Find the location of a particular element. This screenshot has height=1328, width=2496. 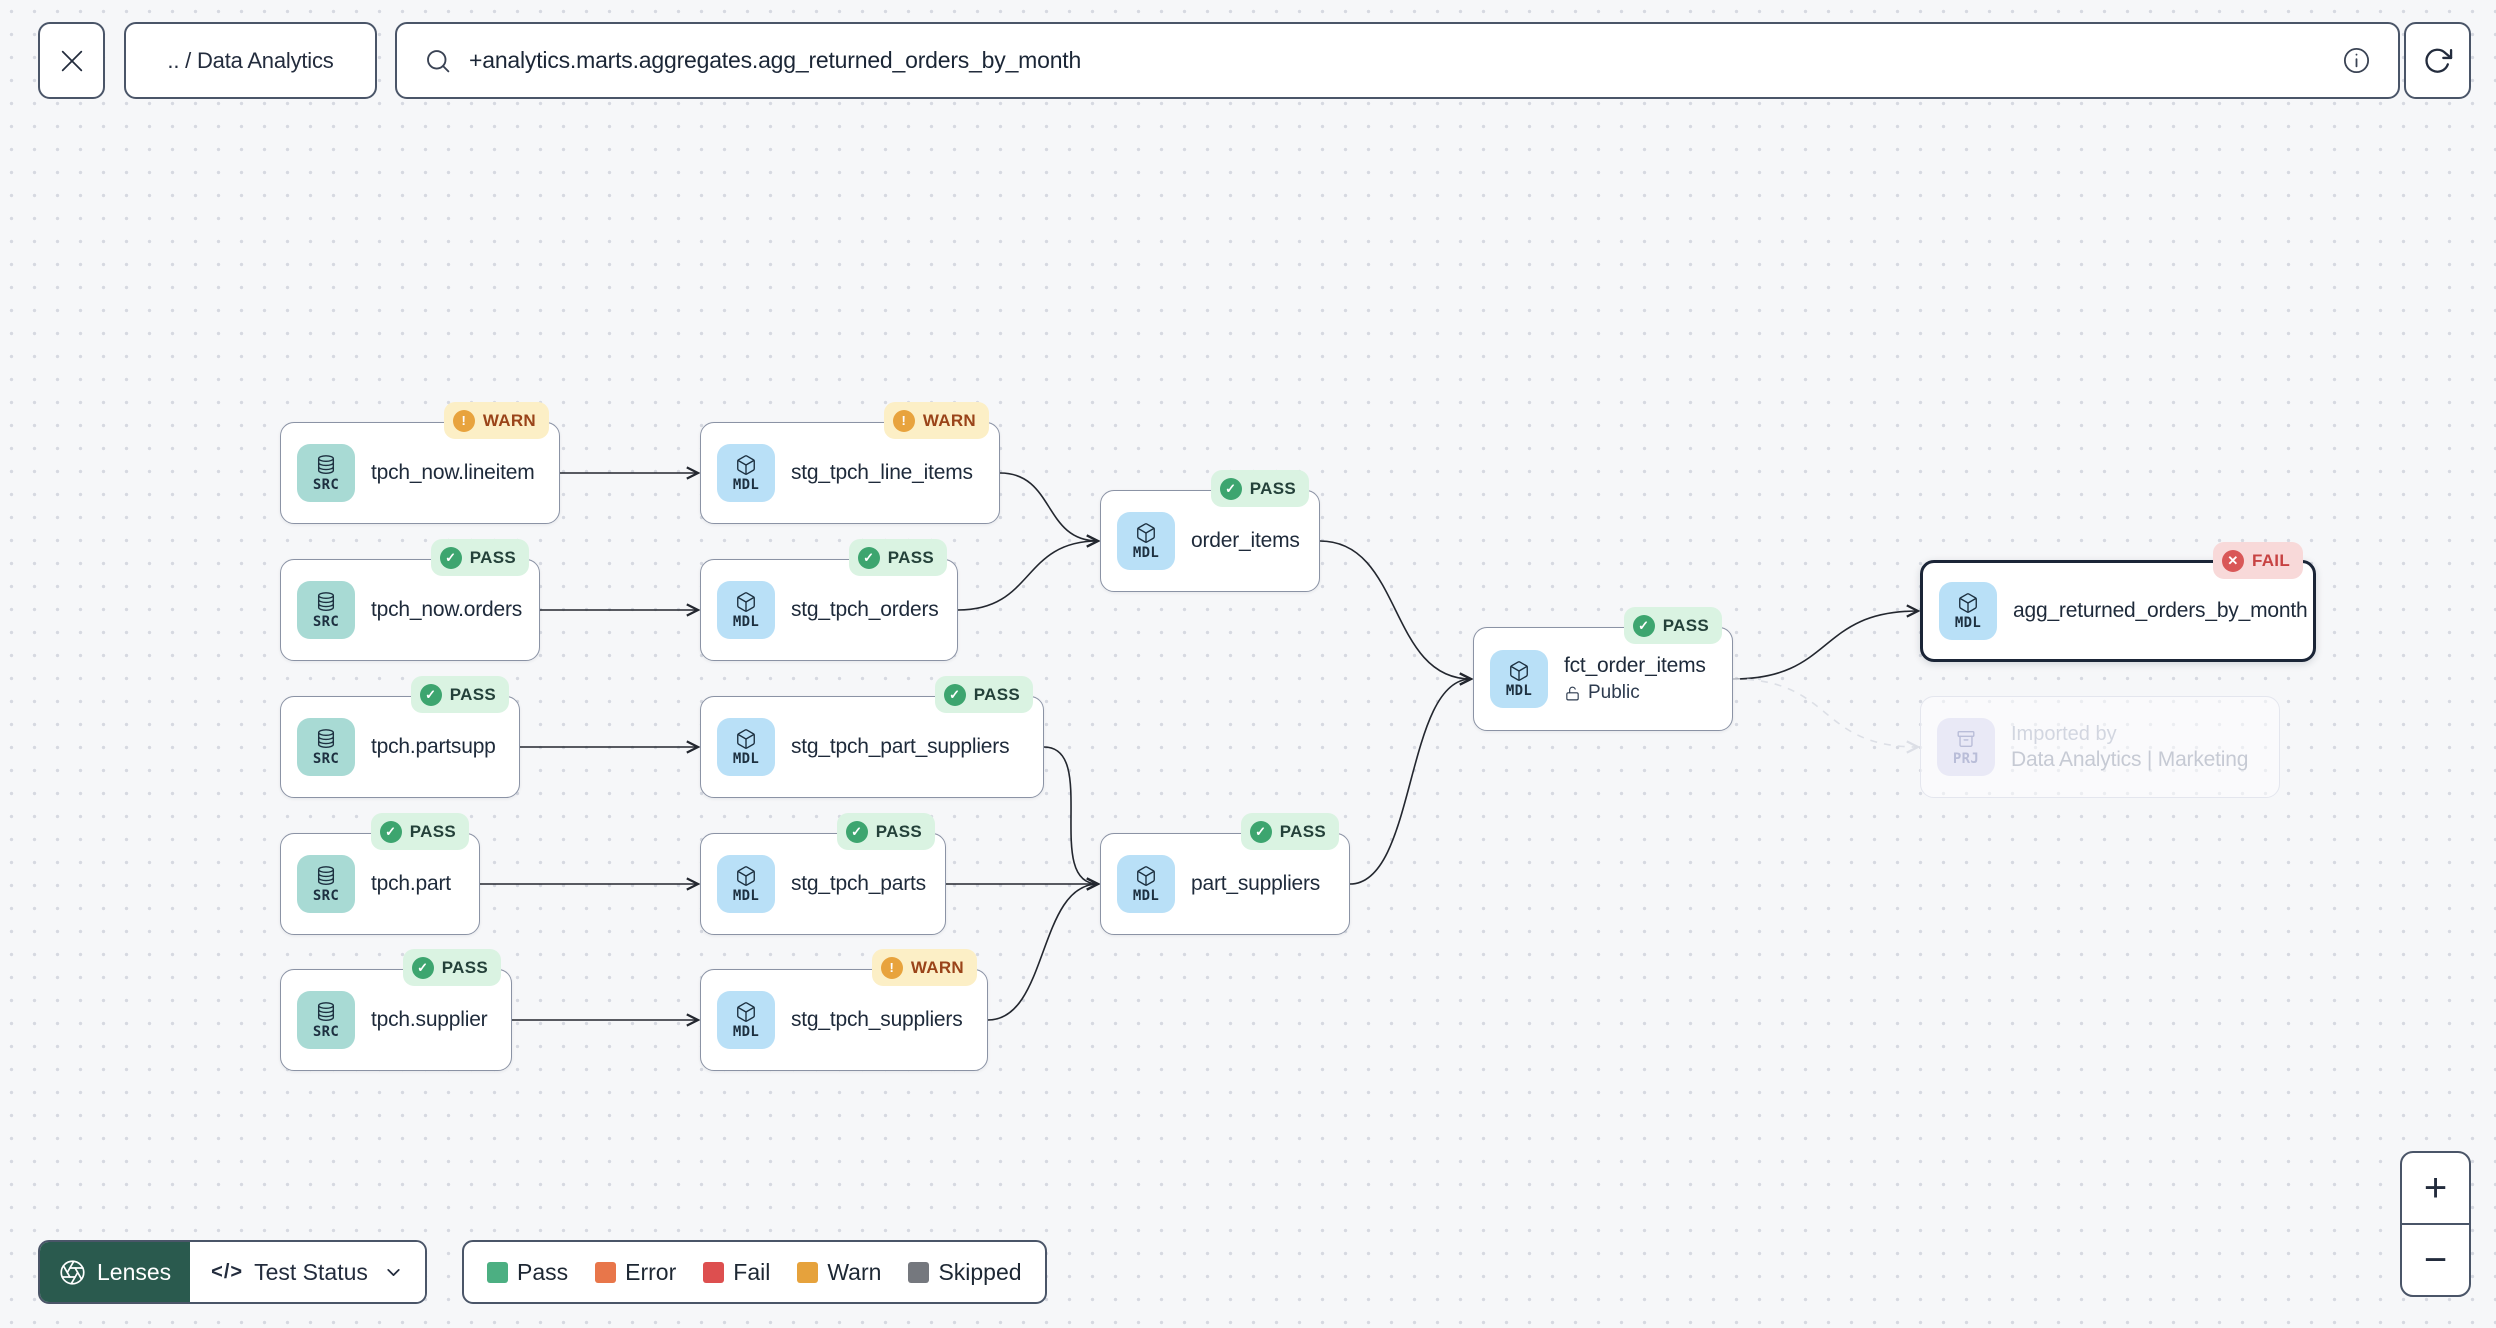

unlock-icon is located at coordinates (1572, 693).